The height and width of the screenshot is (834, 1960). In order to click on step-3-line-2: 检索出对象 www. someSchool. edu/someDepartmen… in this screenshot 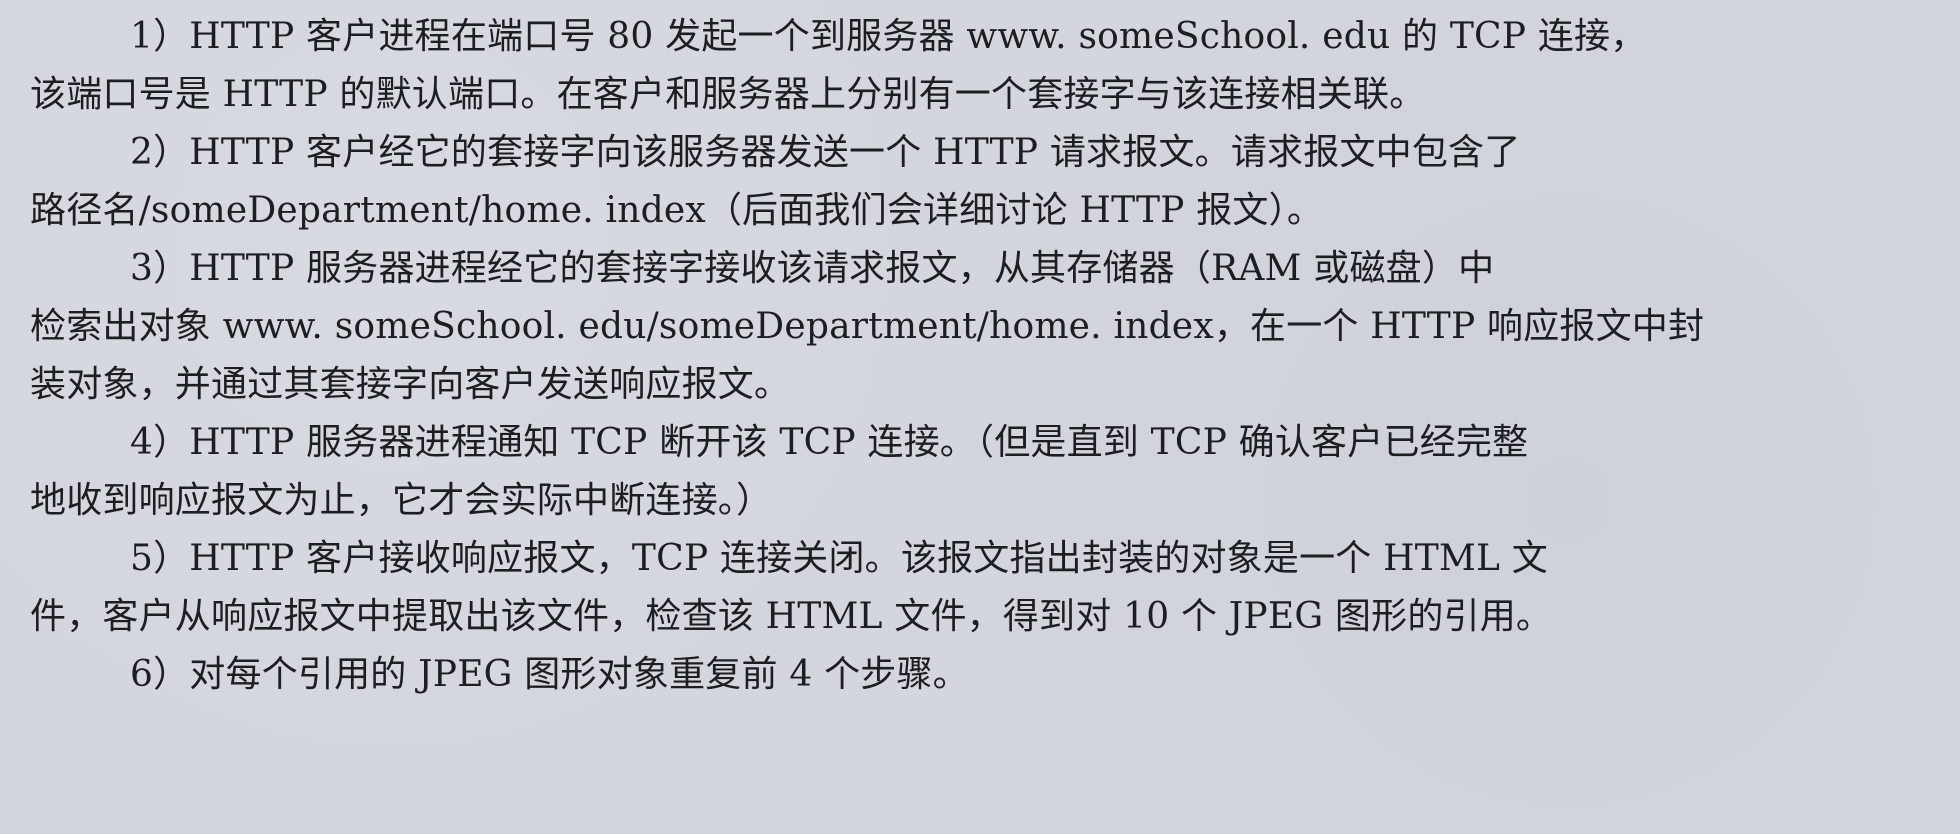, I will do `click(867, 326)`.